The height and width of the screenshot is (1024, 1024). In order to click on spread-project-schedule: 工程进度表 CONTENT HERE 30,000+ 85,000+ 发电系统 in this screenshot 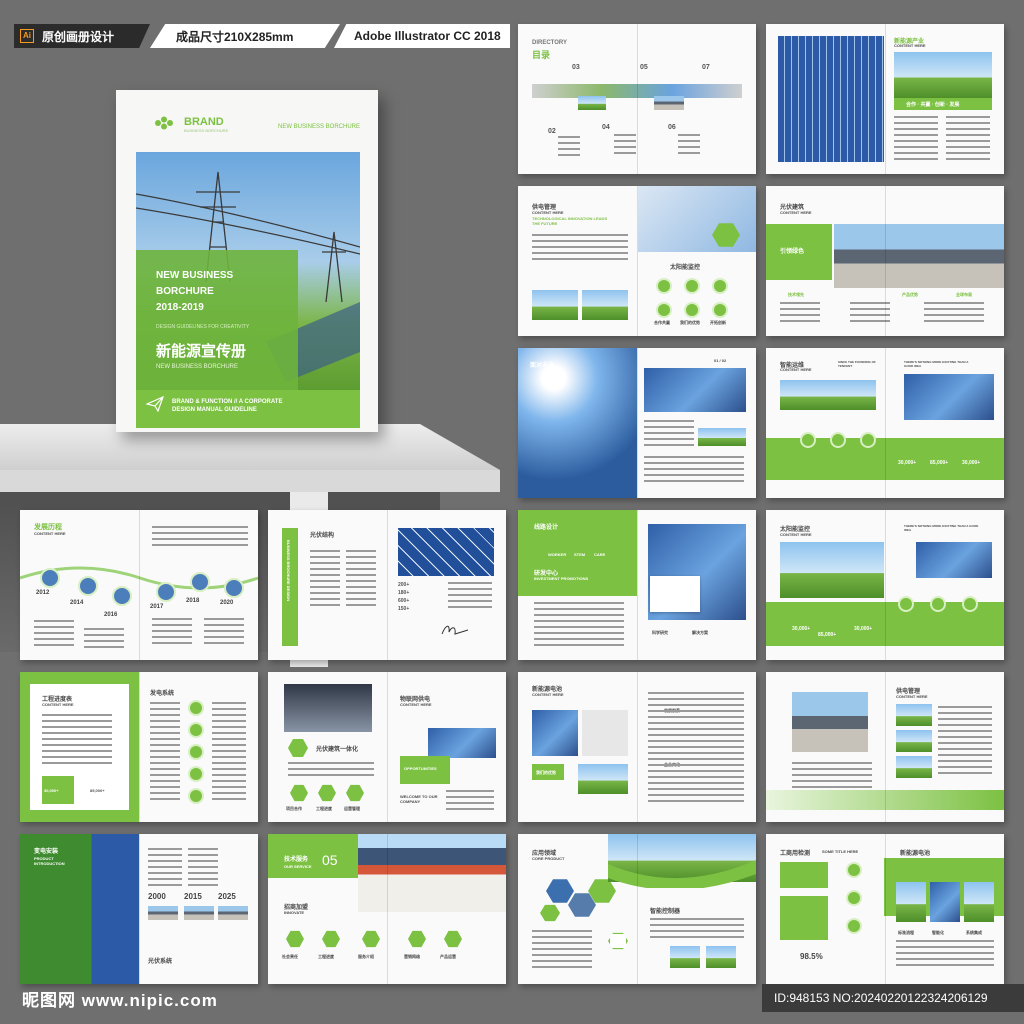, I will do `click(139, 747)`.